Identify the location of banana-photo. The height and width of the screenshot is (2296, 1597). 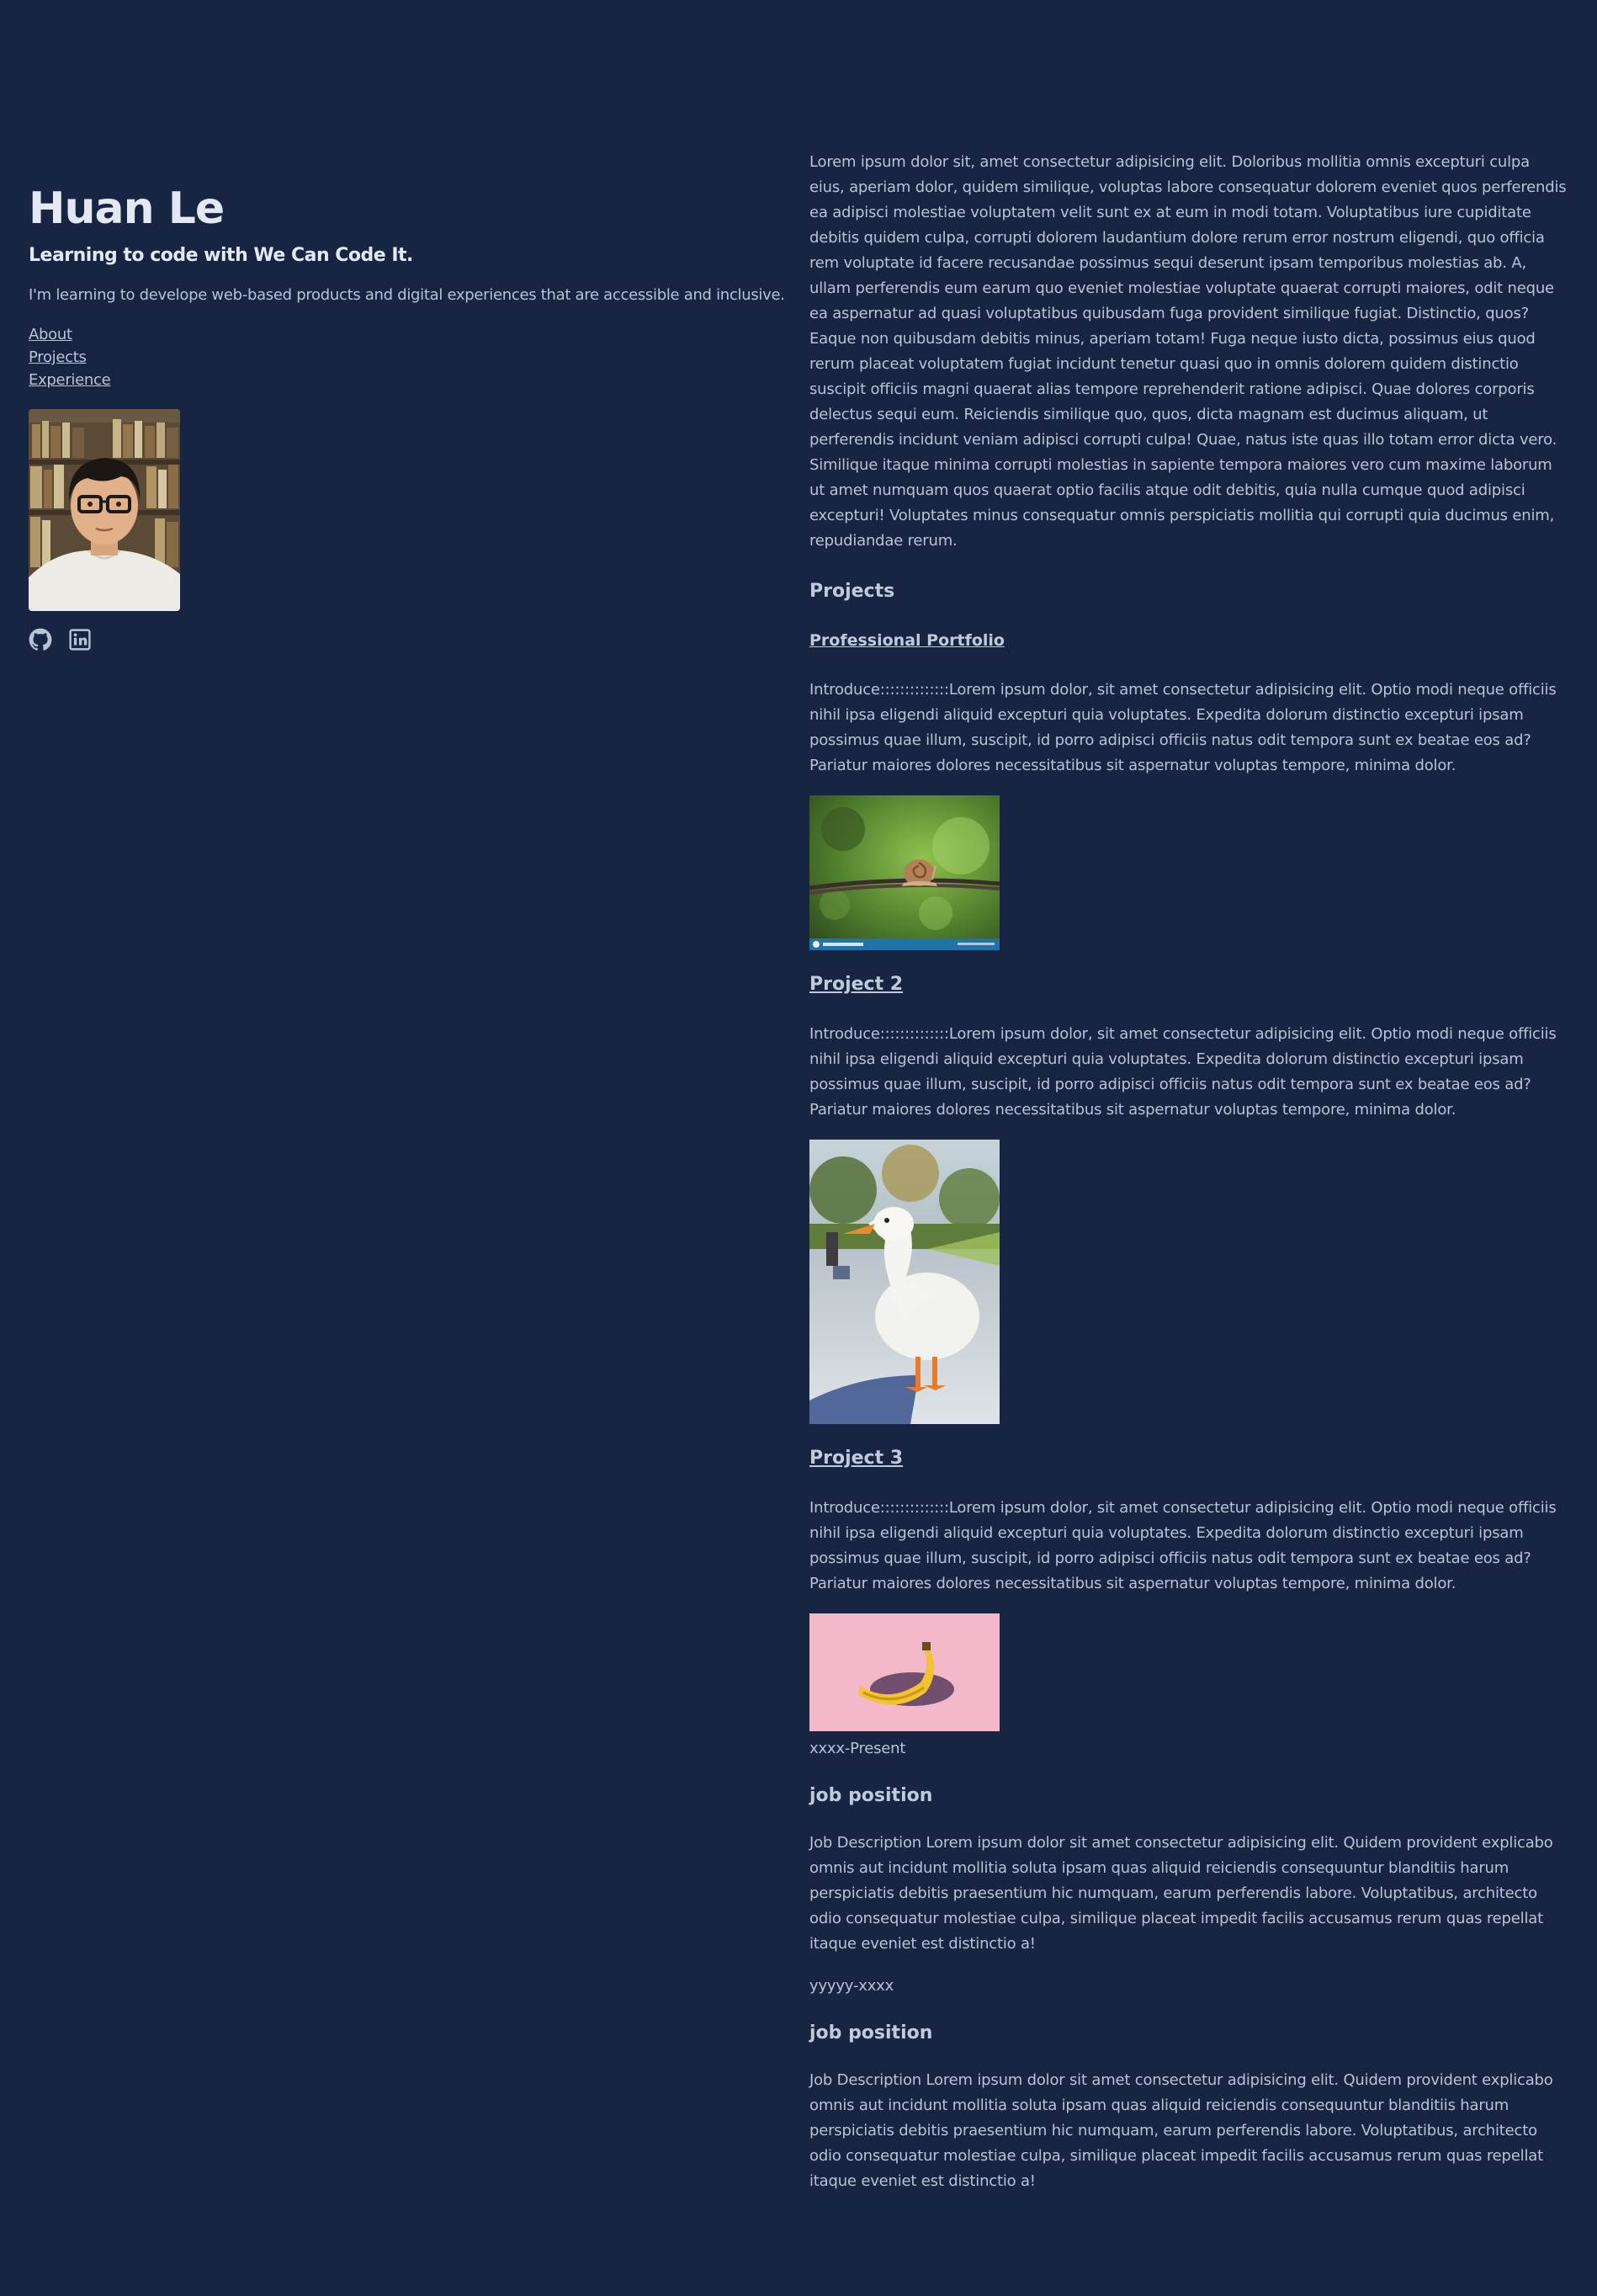
(904, 1672).